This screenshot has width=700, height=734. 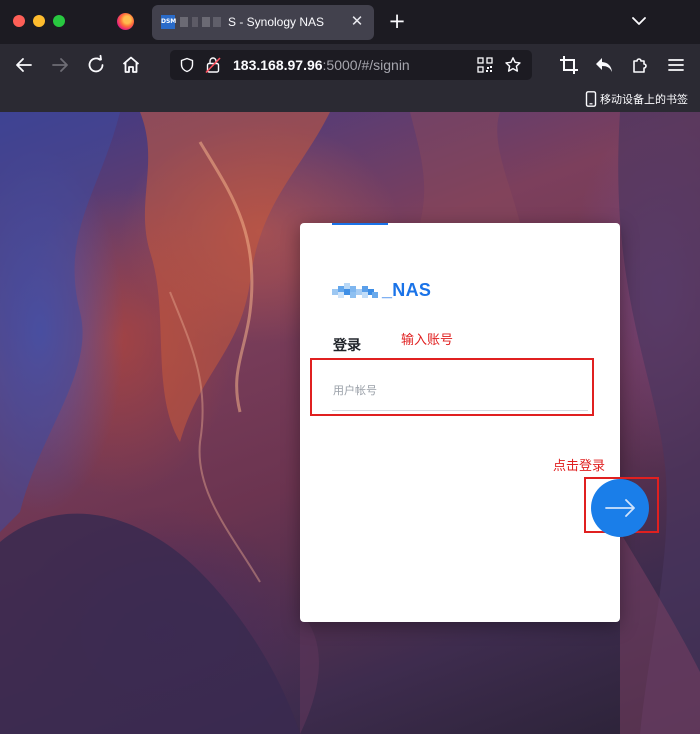 What do you see at coordinates (96, 65) in the screenshot?
I see `reload-icon` at bounding box center [96, 65].